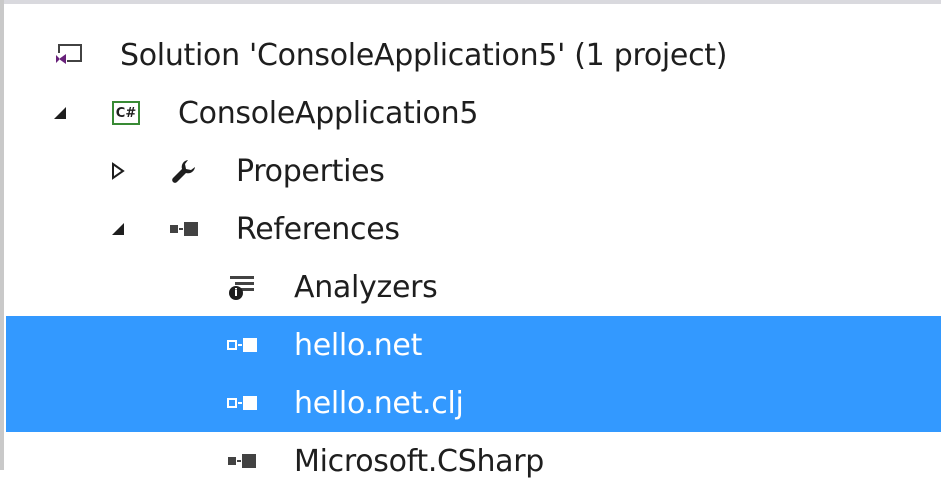 Image resolution: width=941 pixels, height=490 pixels. I want to click on tree-item-reference: Microsoft.CSharp, so click(473, 461).